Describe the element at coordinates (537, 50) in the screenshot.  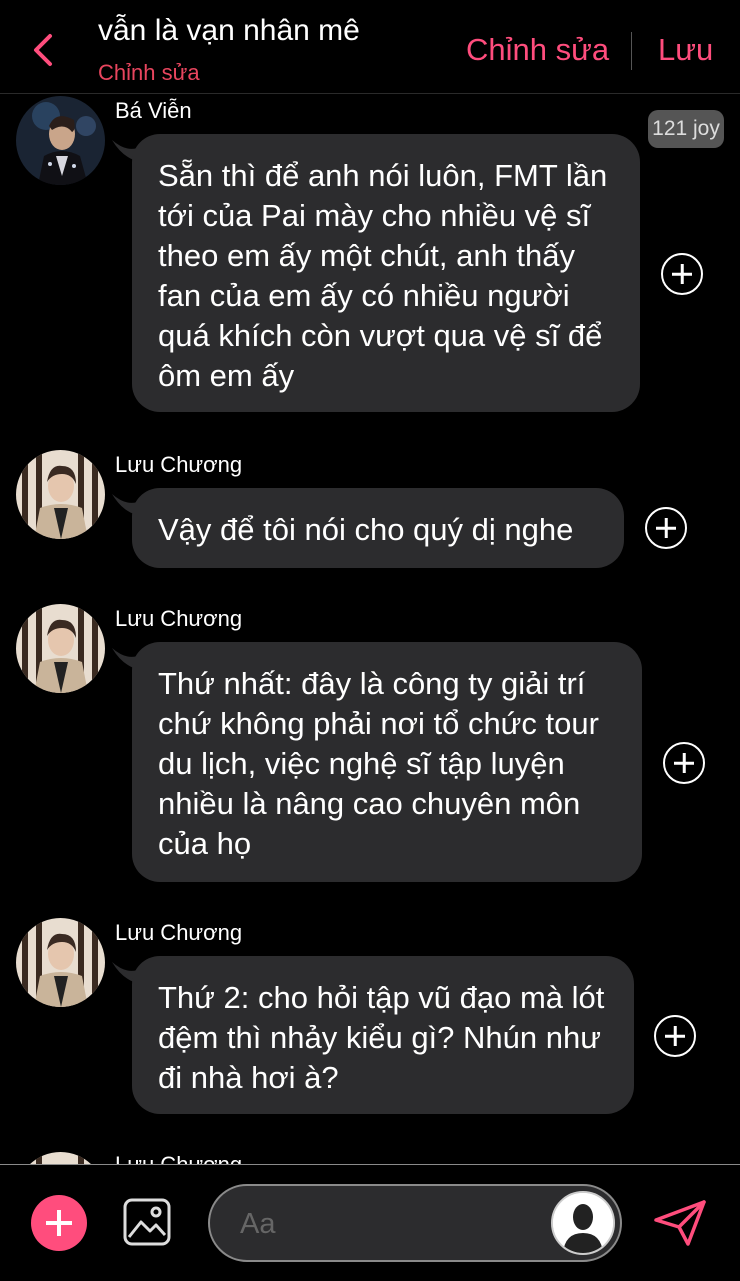
I see `edit-button: Chỉnh sửa` at that location.